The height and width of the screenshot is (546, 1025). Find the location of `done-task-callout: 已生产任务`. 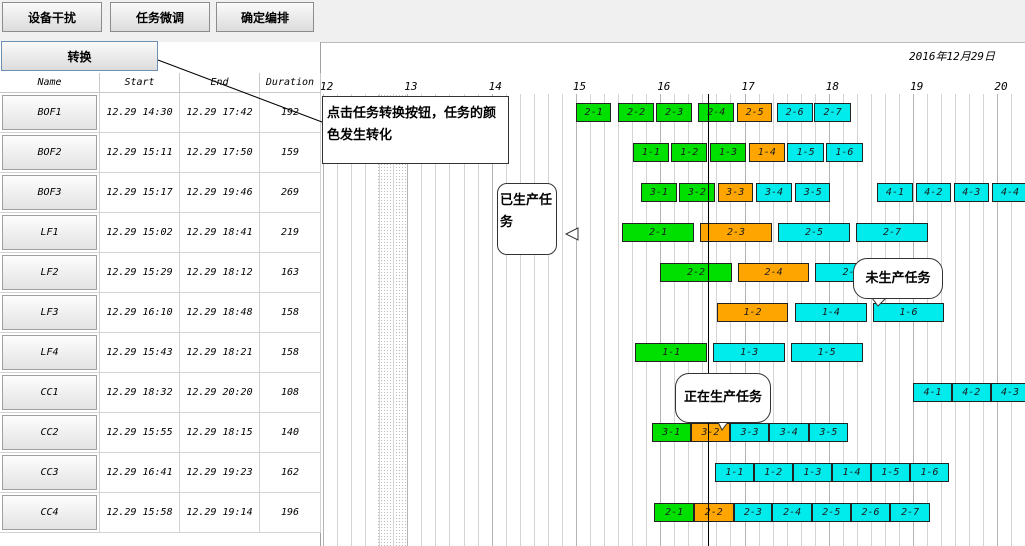

done-task-callout: 已生产任务 is located at coordinates (527, 219).